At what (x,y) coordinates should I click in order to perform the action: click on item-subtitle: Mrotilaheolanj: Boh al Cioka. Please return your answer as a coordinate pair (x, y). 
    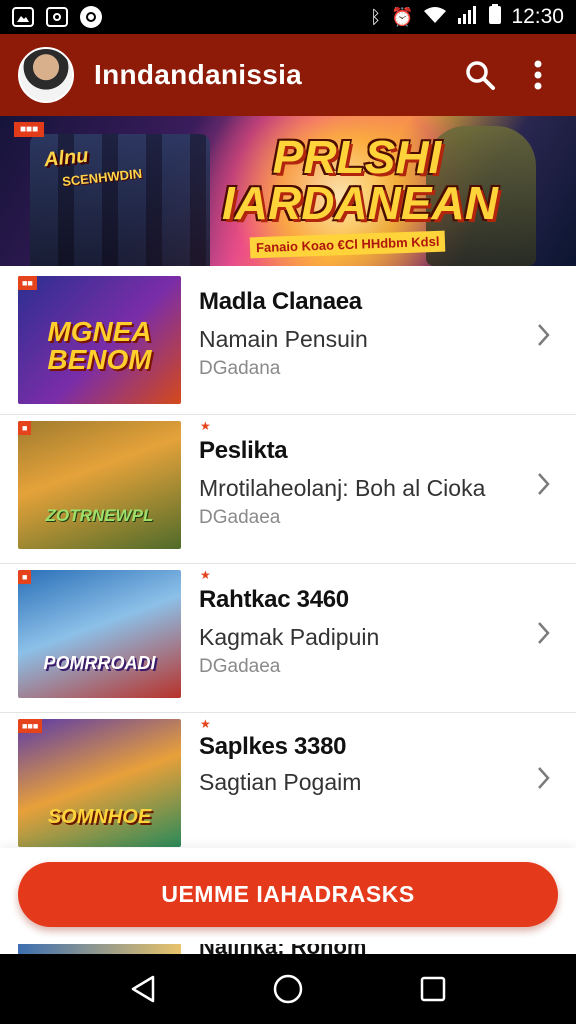
    Looking at the image, I should click on (342, 488).